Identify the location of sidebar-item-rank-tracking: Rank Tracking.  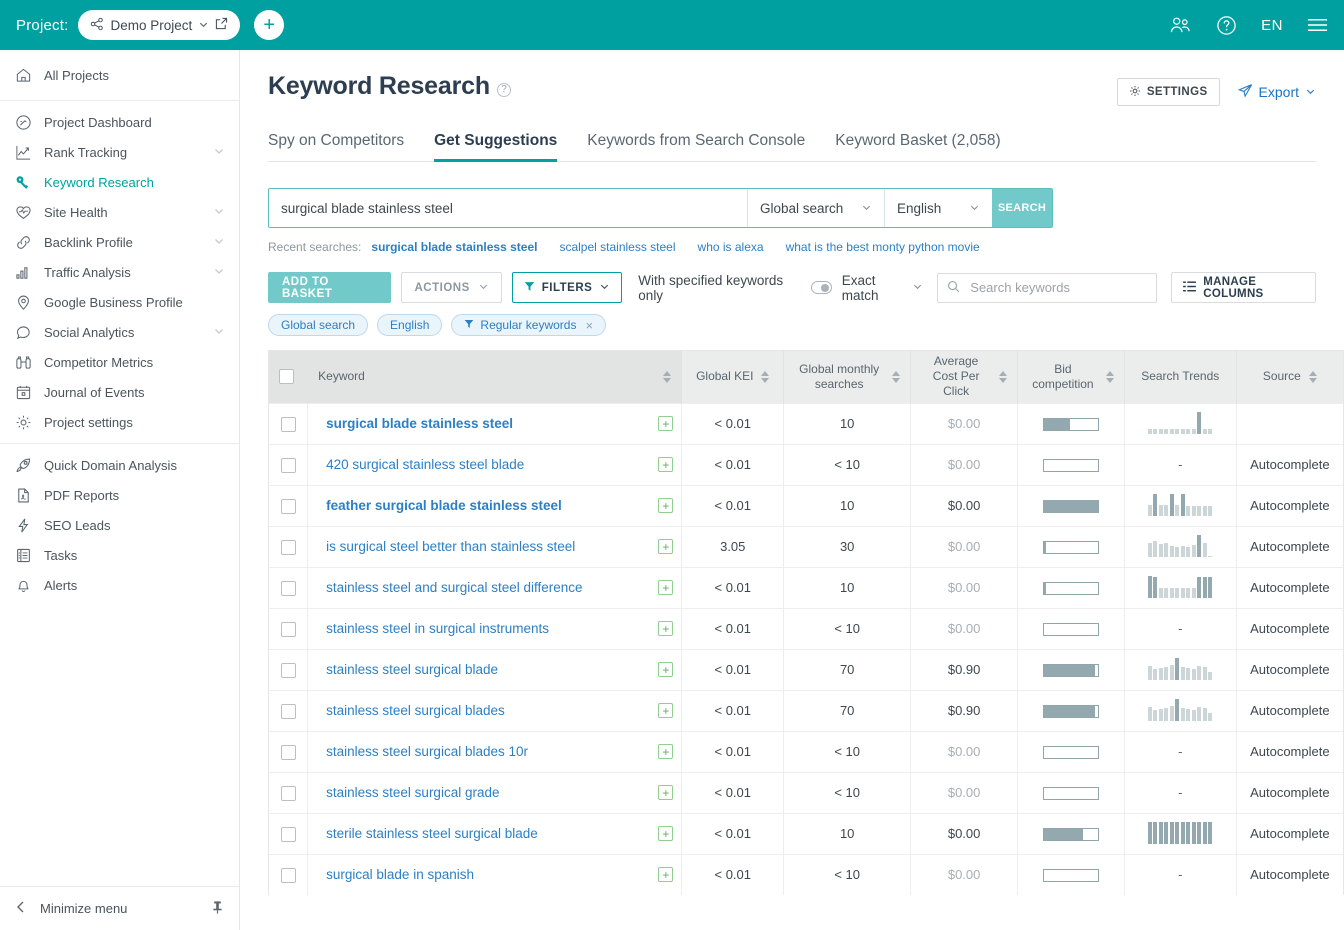
(119, 152).